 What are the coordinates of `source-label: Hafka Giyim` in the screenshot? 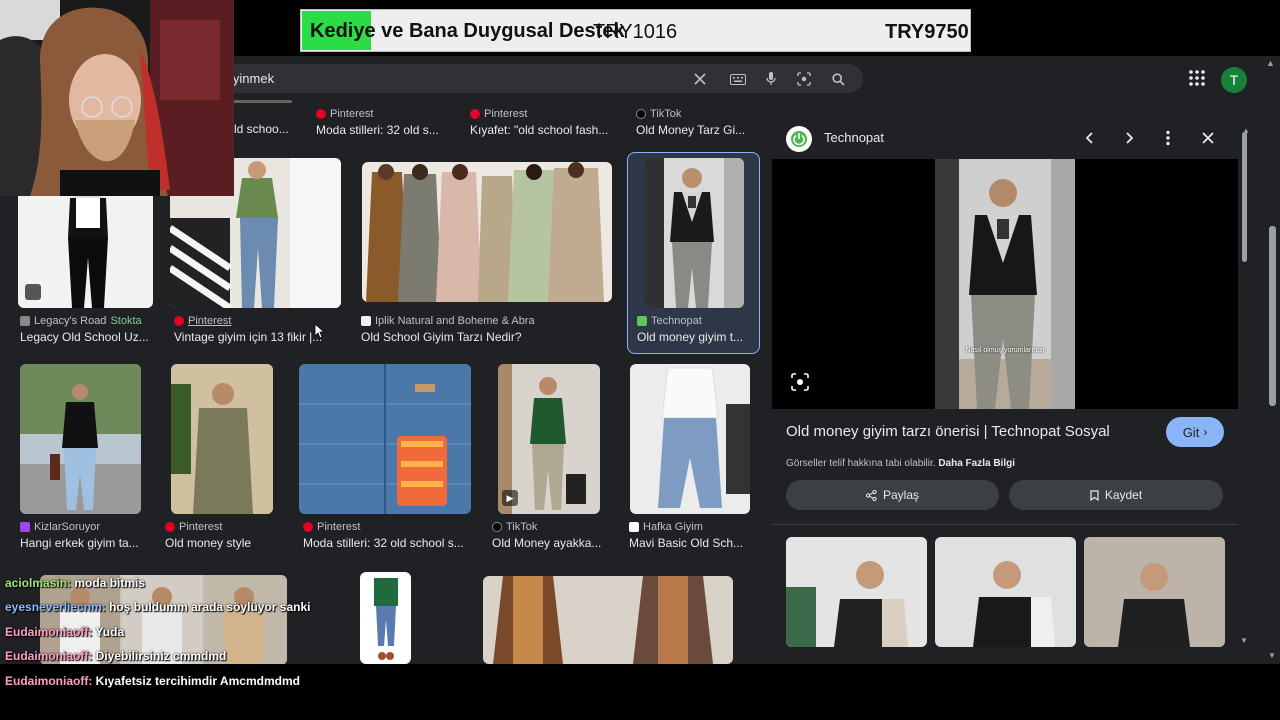 It's located at (673, 527).